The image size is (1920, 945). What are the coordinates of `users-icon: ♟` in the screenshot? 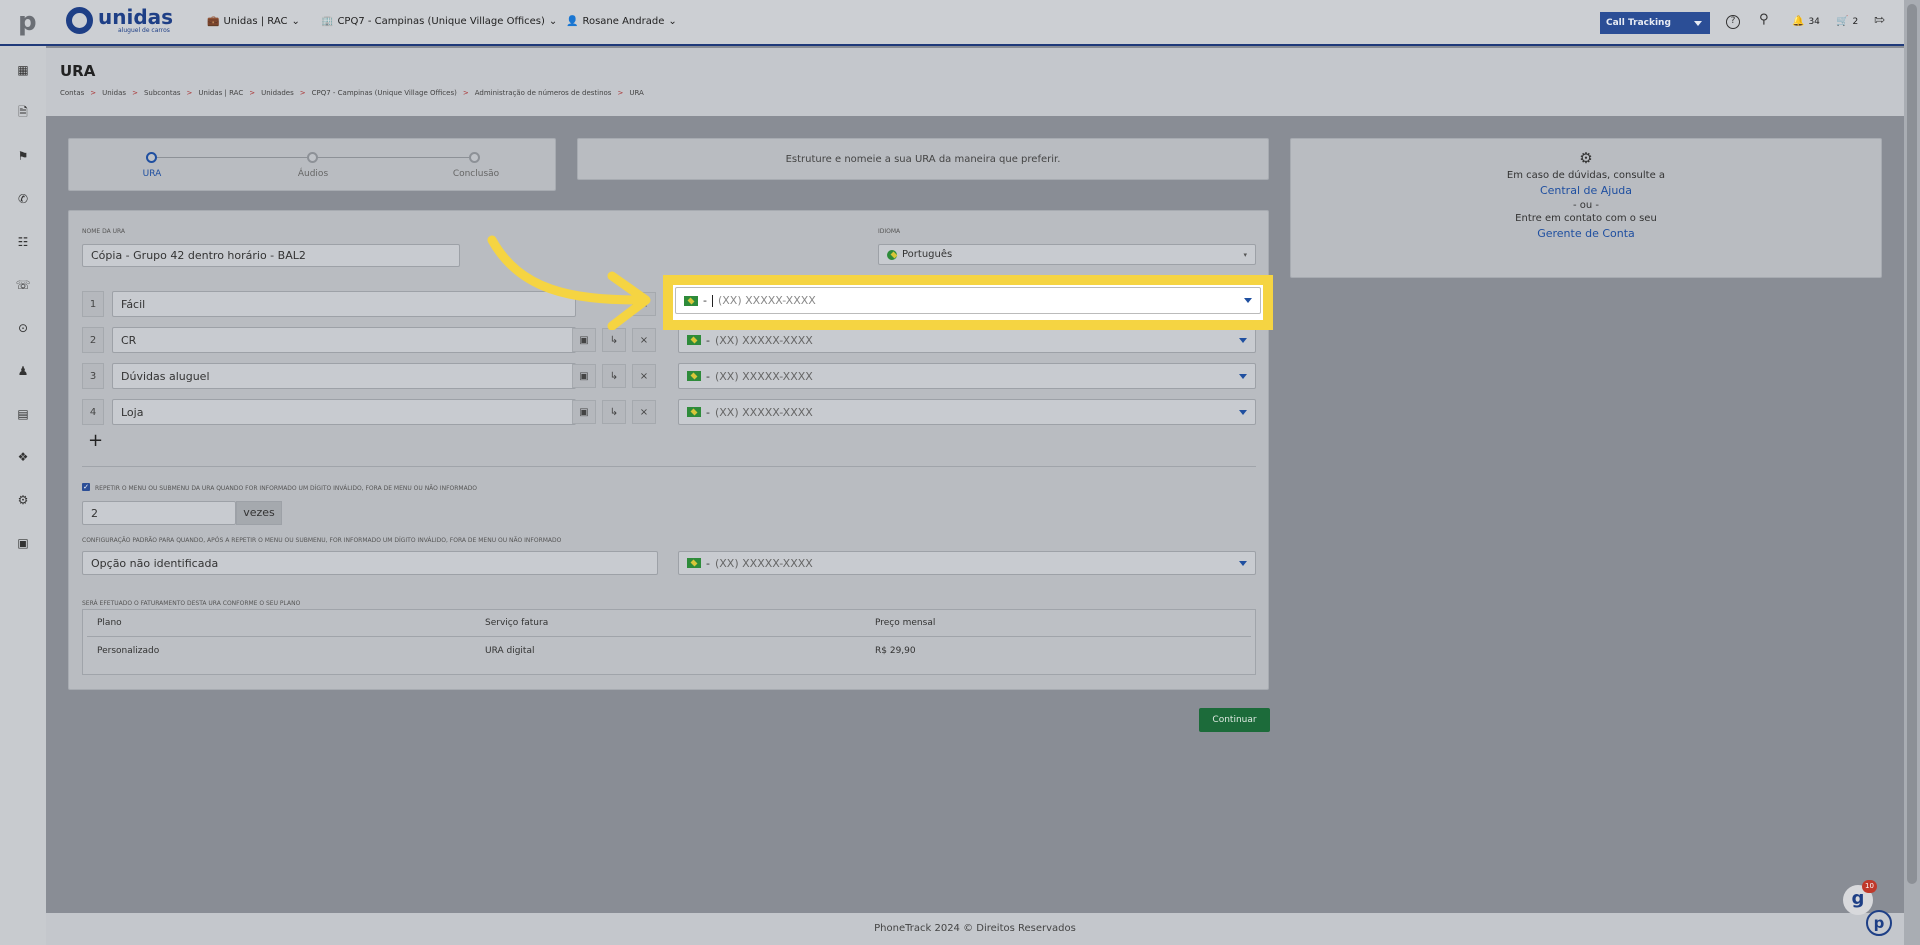 It's located at (23, 371).